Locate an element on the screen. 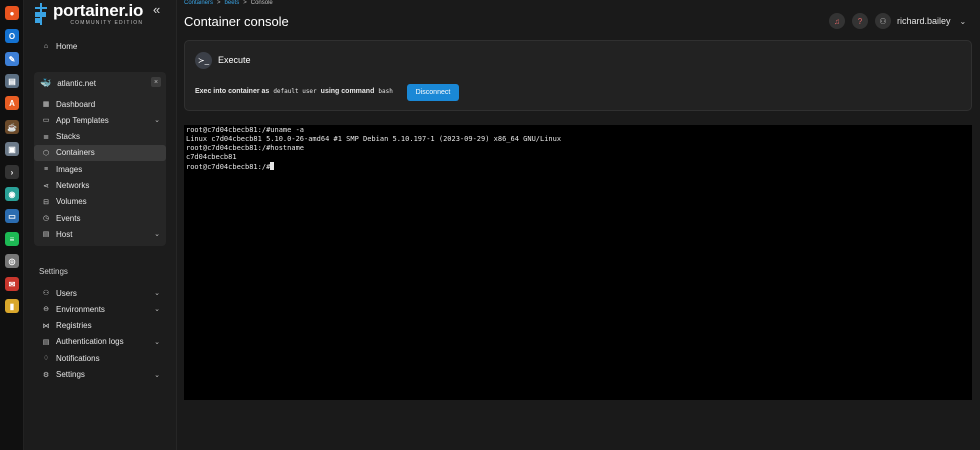 This screenshot has height=450, width=980. breadcrumb-containers: Containers is located at coordinates (198, 3).